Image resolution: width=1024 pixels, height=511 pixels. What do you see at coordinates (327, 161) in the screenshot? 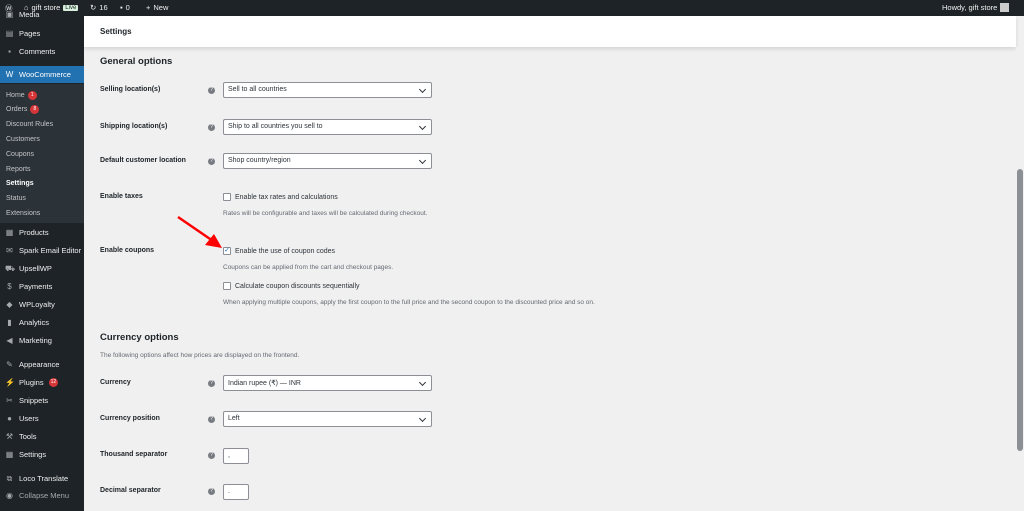
I see `default-location-select: Shop country/region` at bounding box center [327, 161].